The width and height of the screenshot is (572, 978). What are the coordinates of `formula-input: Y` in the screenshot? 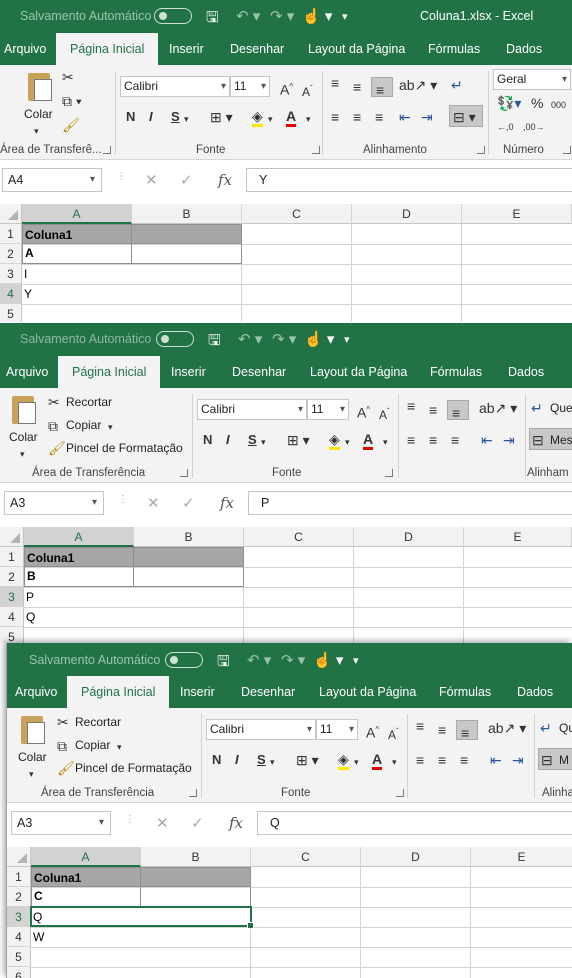 It's located at (409, 180).